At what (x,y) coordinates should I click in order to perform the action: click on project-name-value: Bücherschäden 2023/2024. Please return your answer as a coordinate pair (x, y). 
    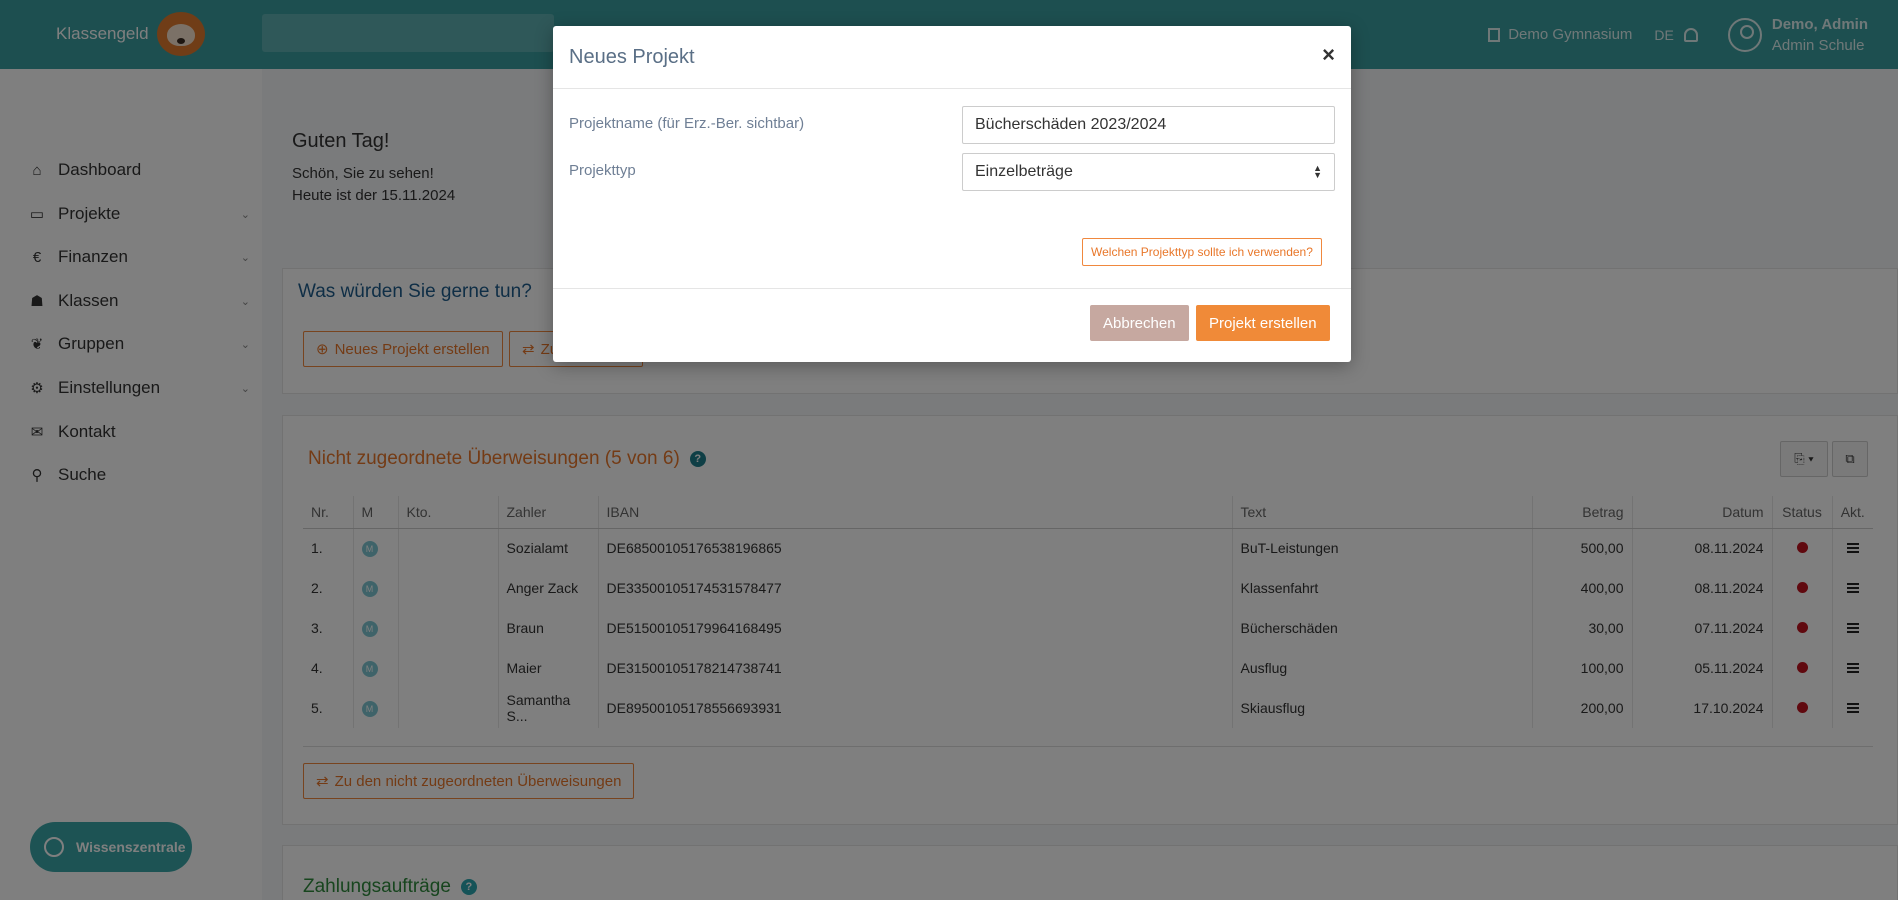
    Looking at the image, I should click on (1071, 124).